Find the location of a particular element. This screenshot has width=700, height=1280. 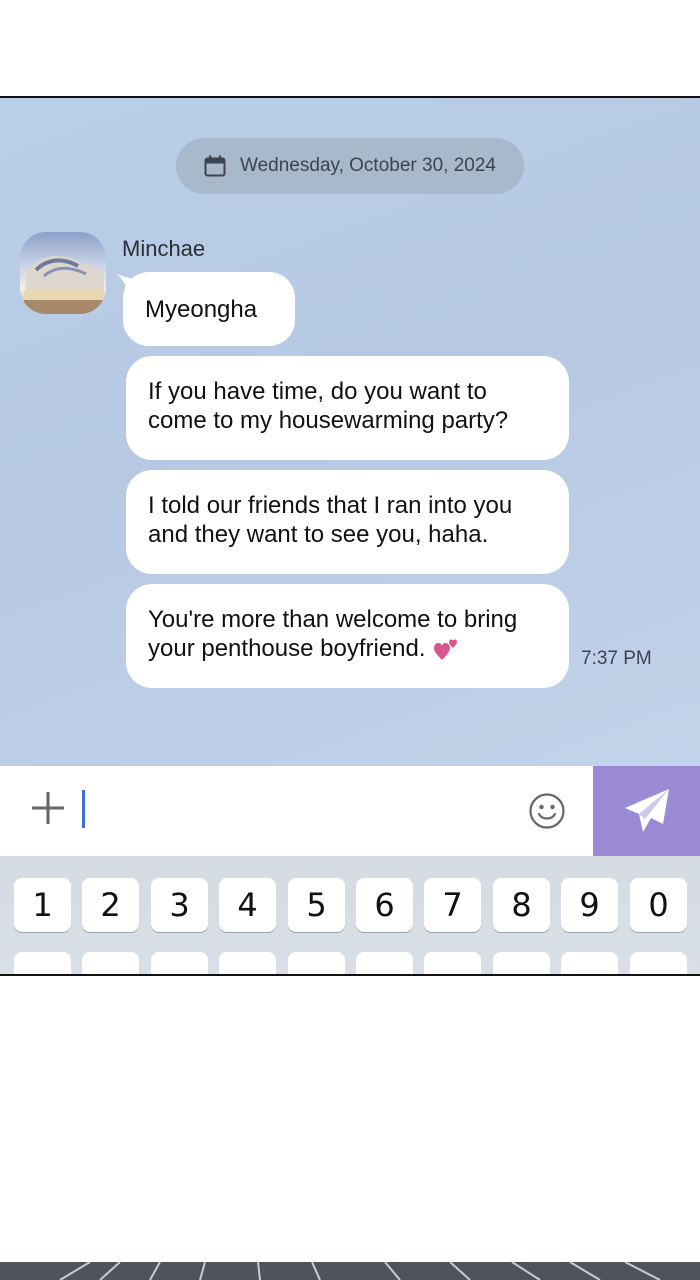

key-0: 0 is located at coordinates (658, 905).